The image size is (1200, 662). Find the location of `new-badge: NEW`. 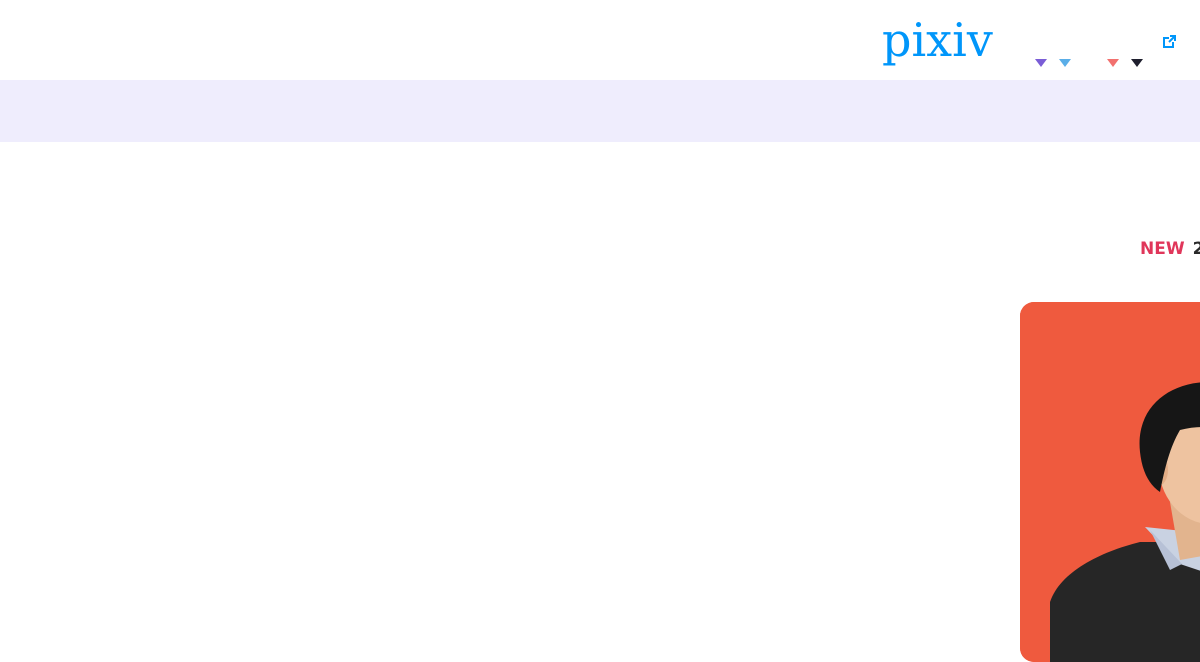

new-badge: NEW is located at coordinates (1162, 249).